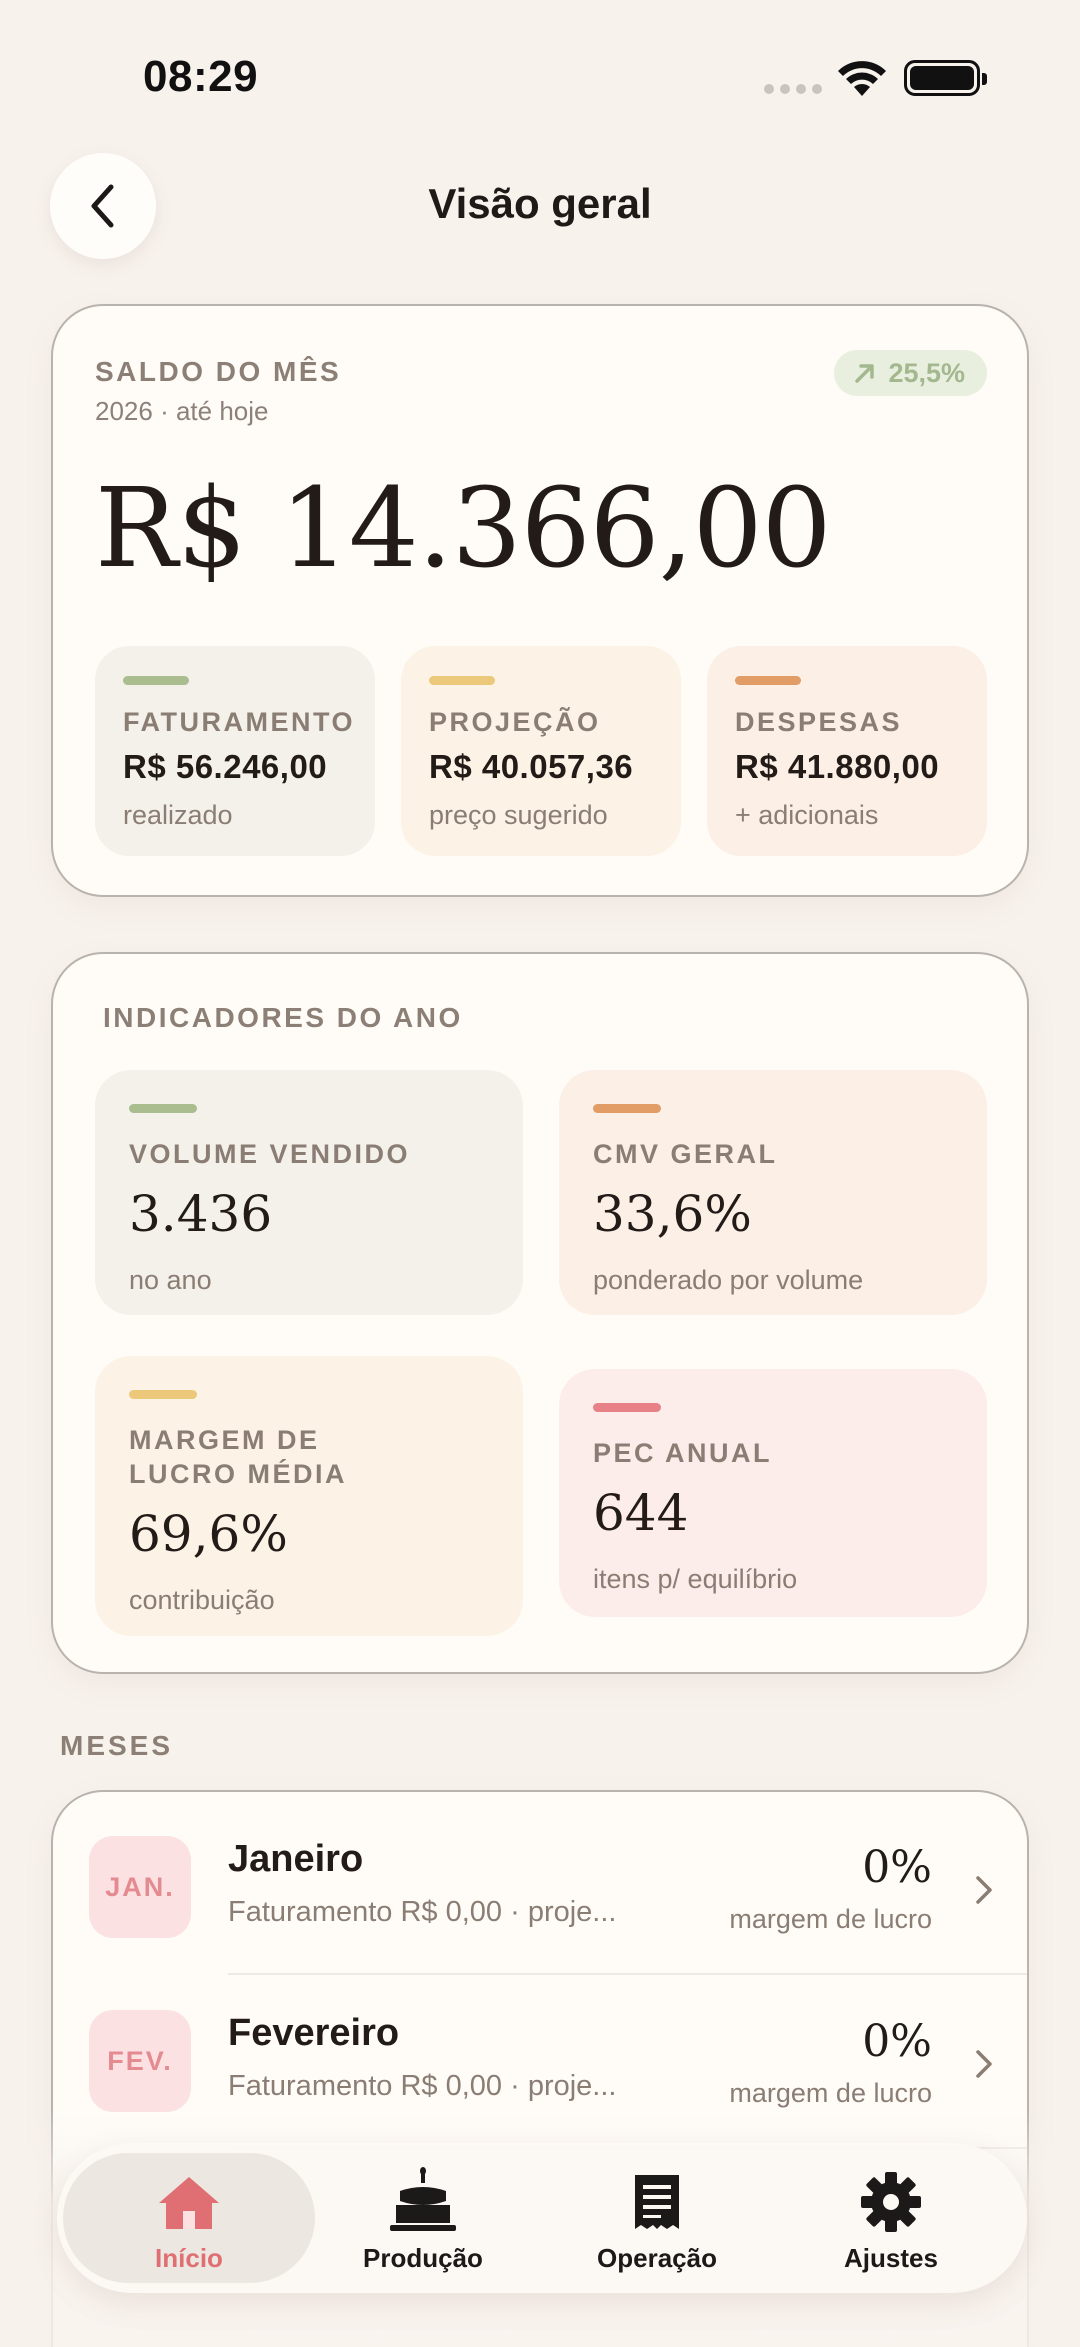 The width and height of the screenshot is (1080, 2347). I want to click on wifi-icon, so click(862, 78).